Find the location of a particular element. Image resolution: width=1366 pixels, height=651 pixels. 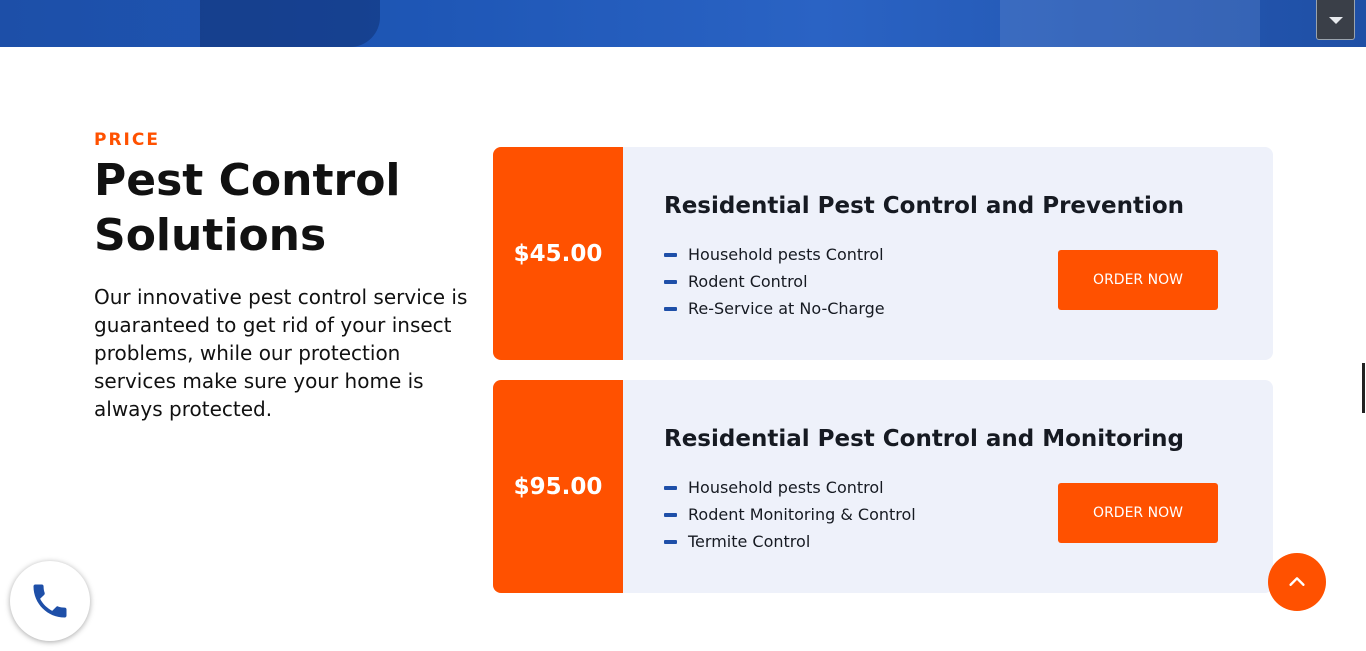

plan-title: Residential Pest Control and Prevention is located at coordinates (924, 206).